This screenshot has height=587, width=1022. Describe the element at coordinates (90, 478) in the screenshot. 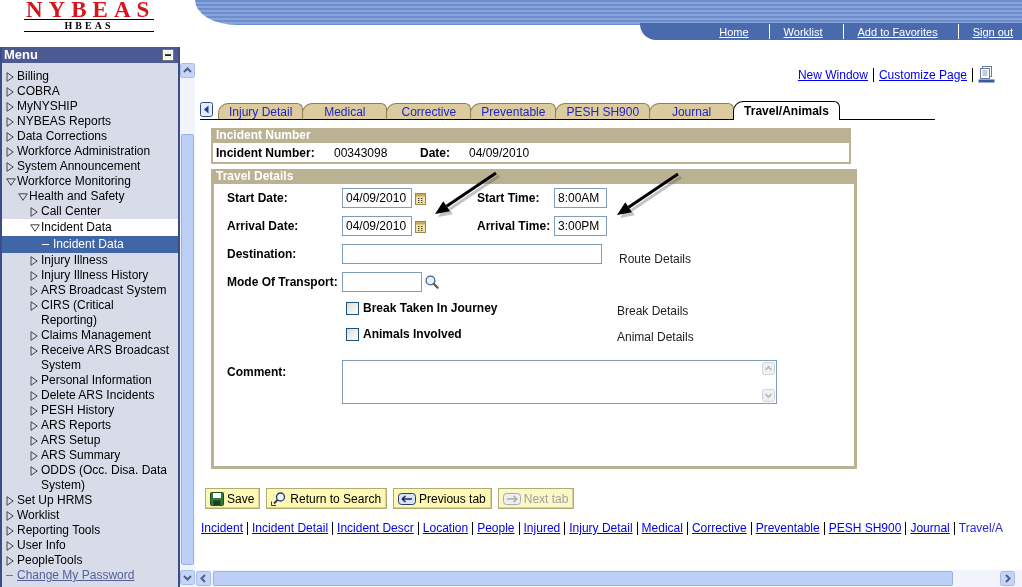

I see `menu-item: ODDS (Occ. Disa. Data System)` at that location.